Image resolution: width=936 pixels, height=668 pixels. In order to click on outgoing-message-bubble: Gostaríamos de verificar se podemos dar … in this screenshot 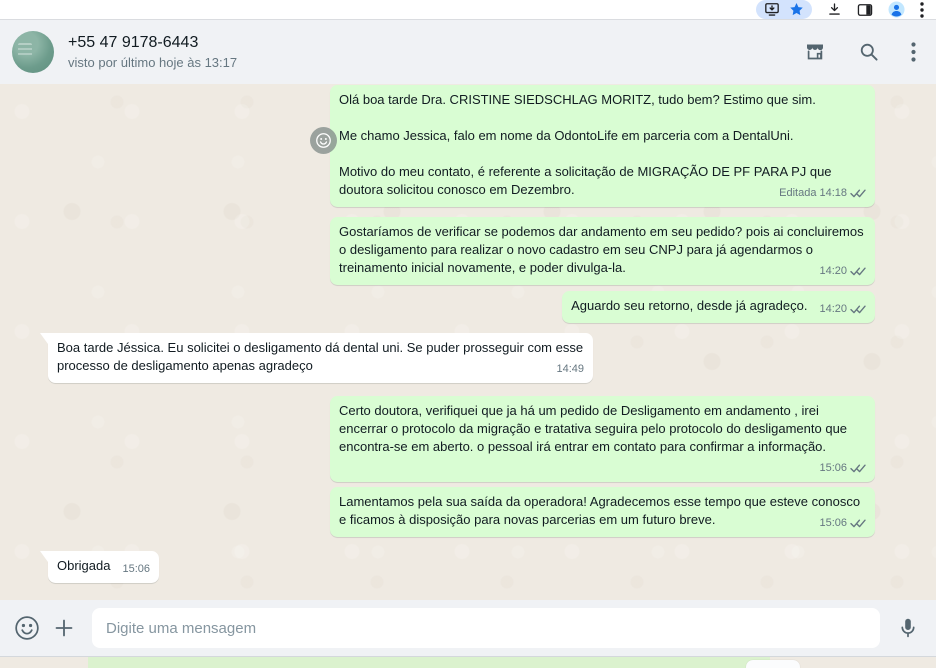, I will do `click(602, 251)`.